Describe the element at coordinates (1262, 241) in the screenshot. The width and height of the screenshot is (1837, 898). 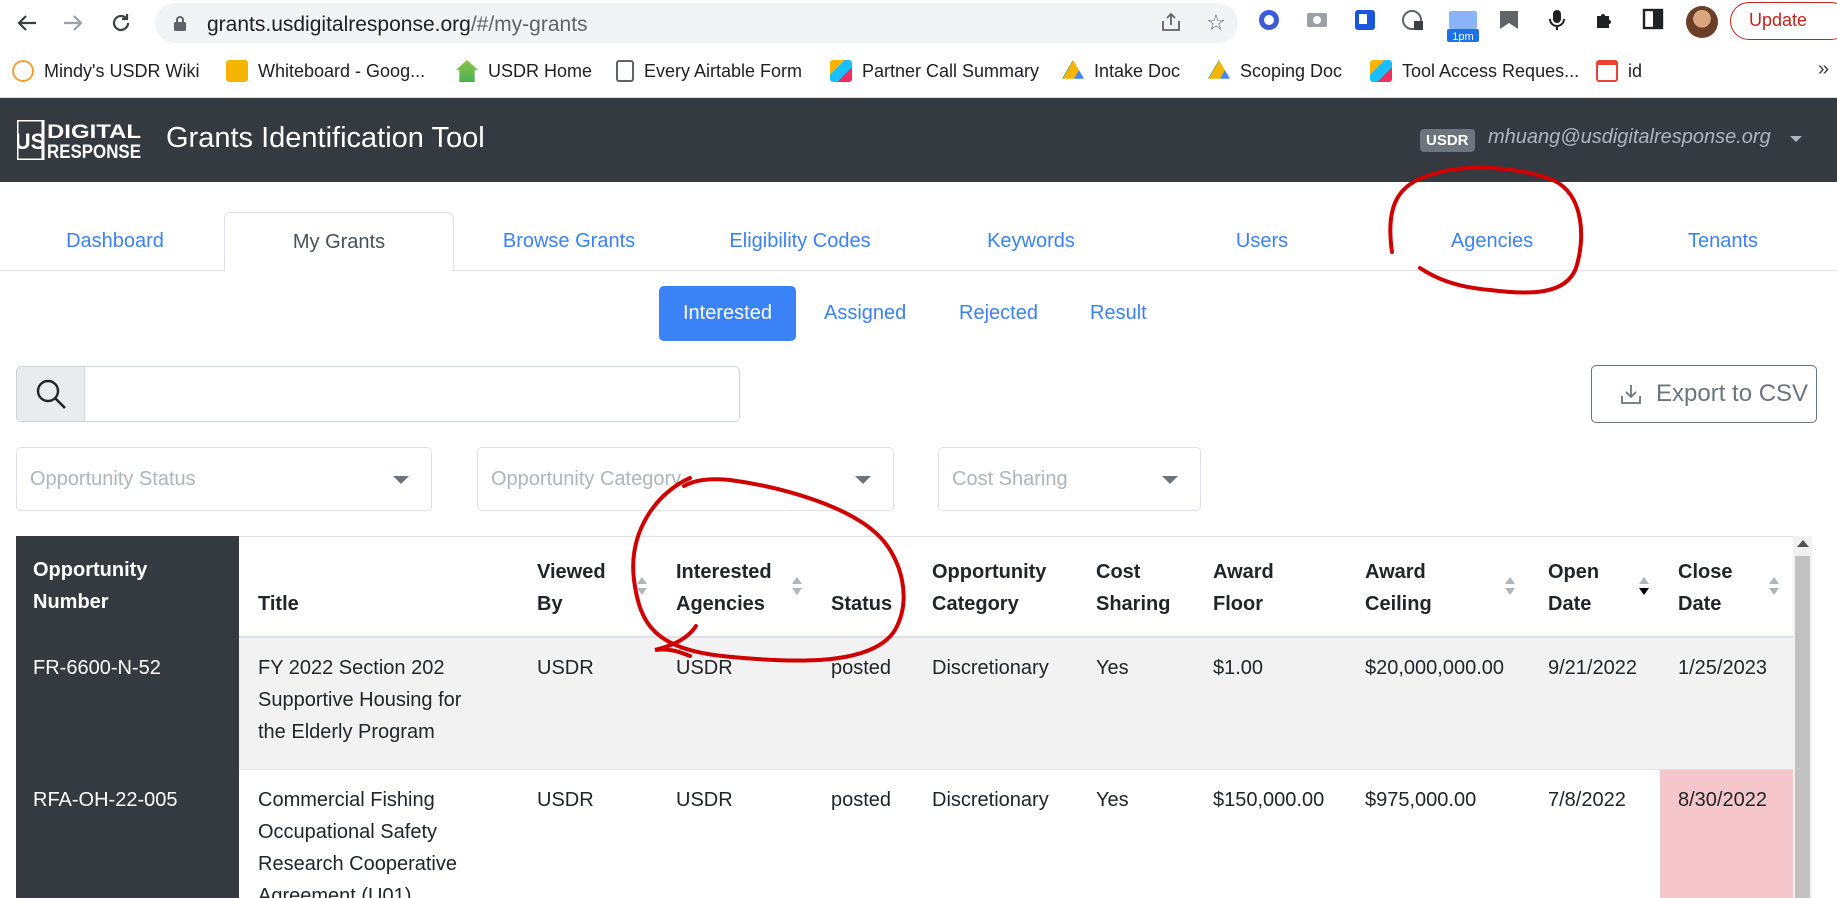
I see `tab-users: Users` at that location.